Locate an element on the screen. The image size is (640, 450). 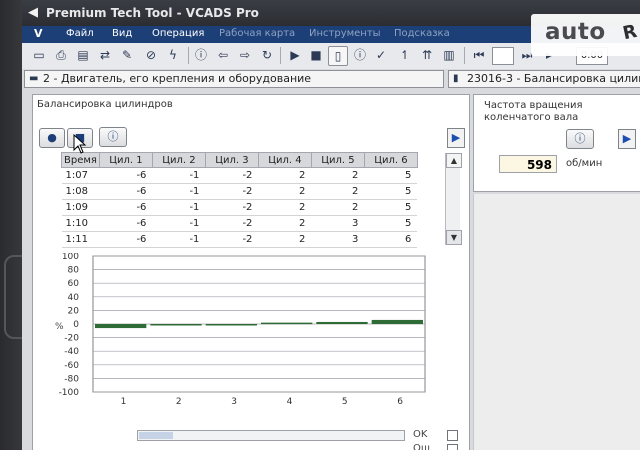
table-row: 1:09 -6 -1 -2 2 2 5 is located at coordinates (239, 207).